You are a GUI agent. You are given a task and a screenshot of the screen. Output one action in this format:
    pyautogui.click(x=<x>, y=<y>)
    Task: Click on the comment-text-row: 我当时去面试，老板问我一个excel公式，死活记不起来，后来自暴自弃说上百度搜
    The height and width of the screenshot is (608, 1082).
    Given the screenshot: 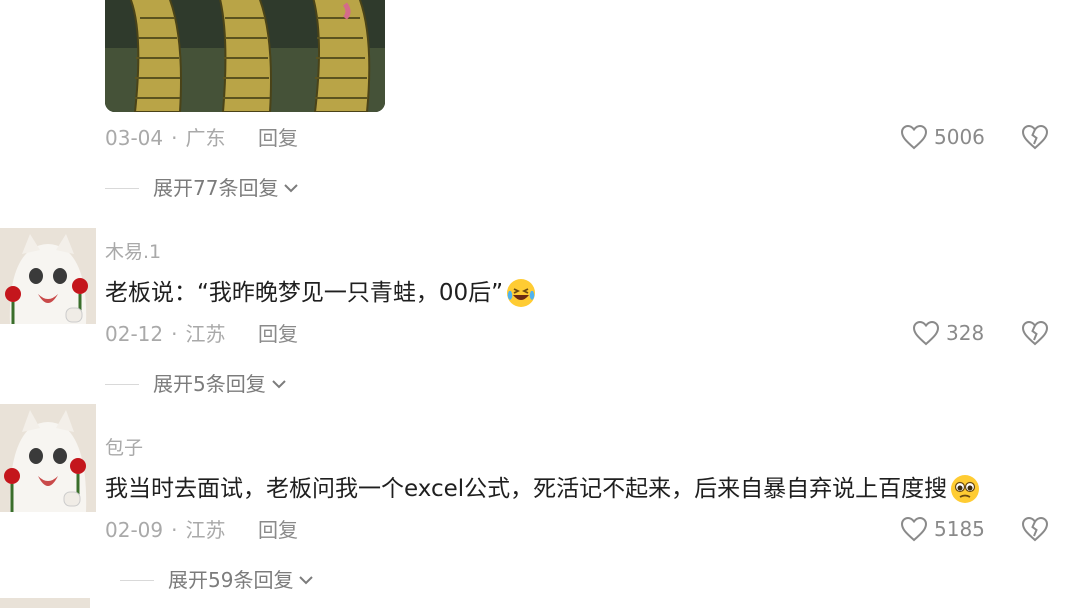 What is the action you would take?
    pyautogui.click(x=543, y=489)
    